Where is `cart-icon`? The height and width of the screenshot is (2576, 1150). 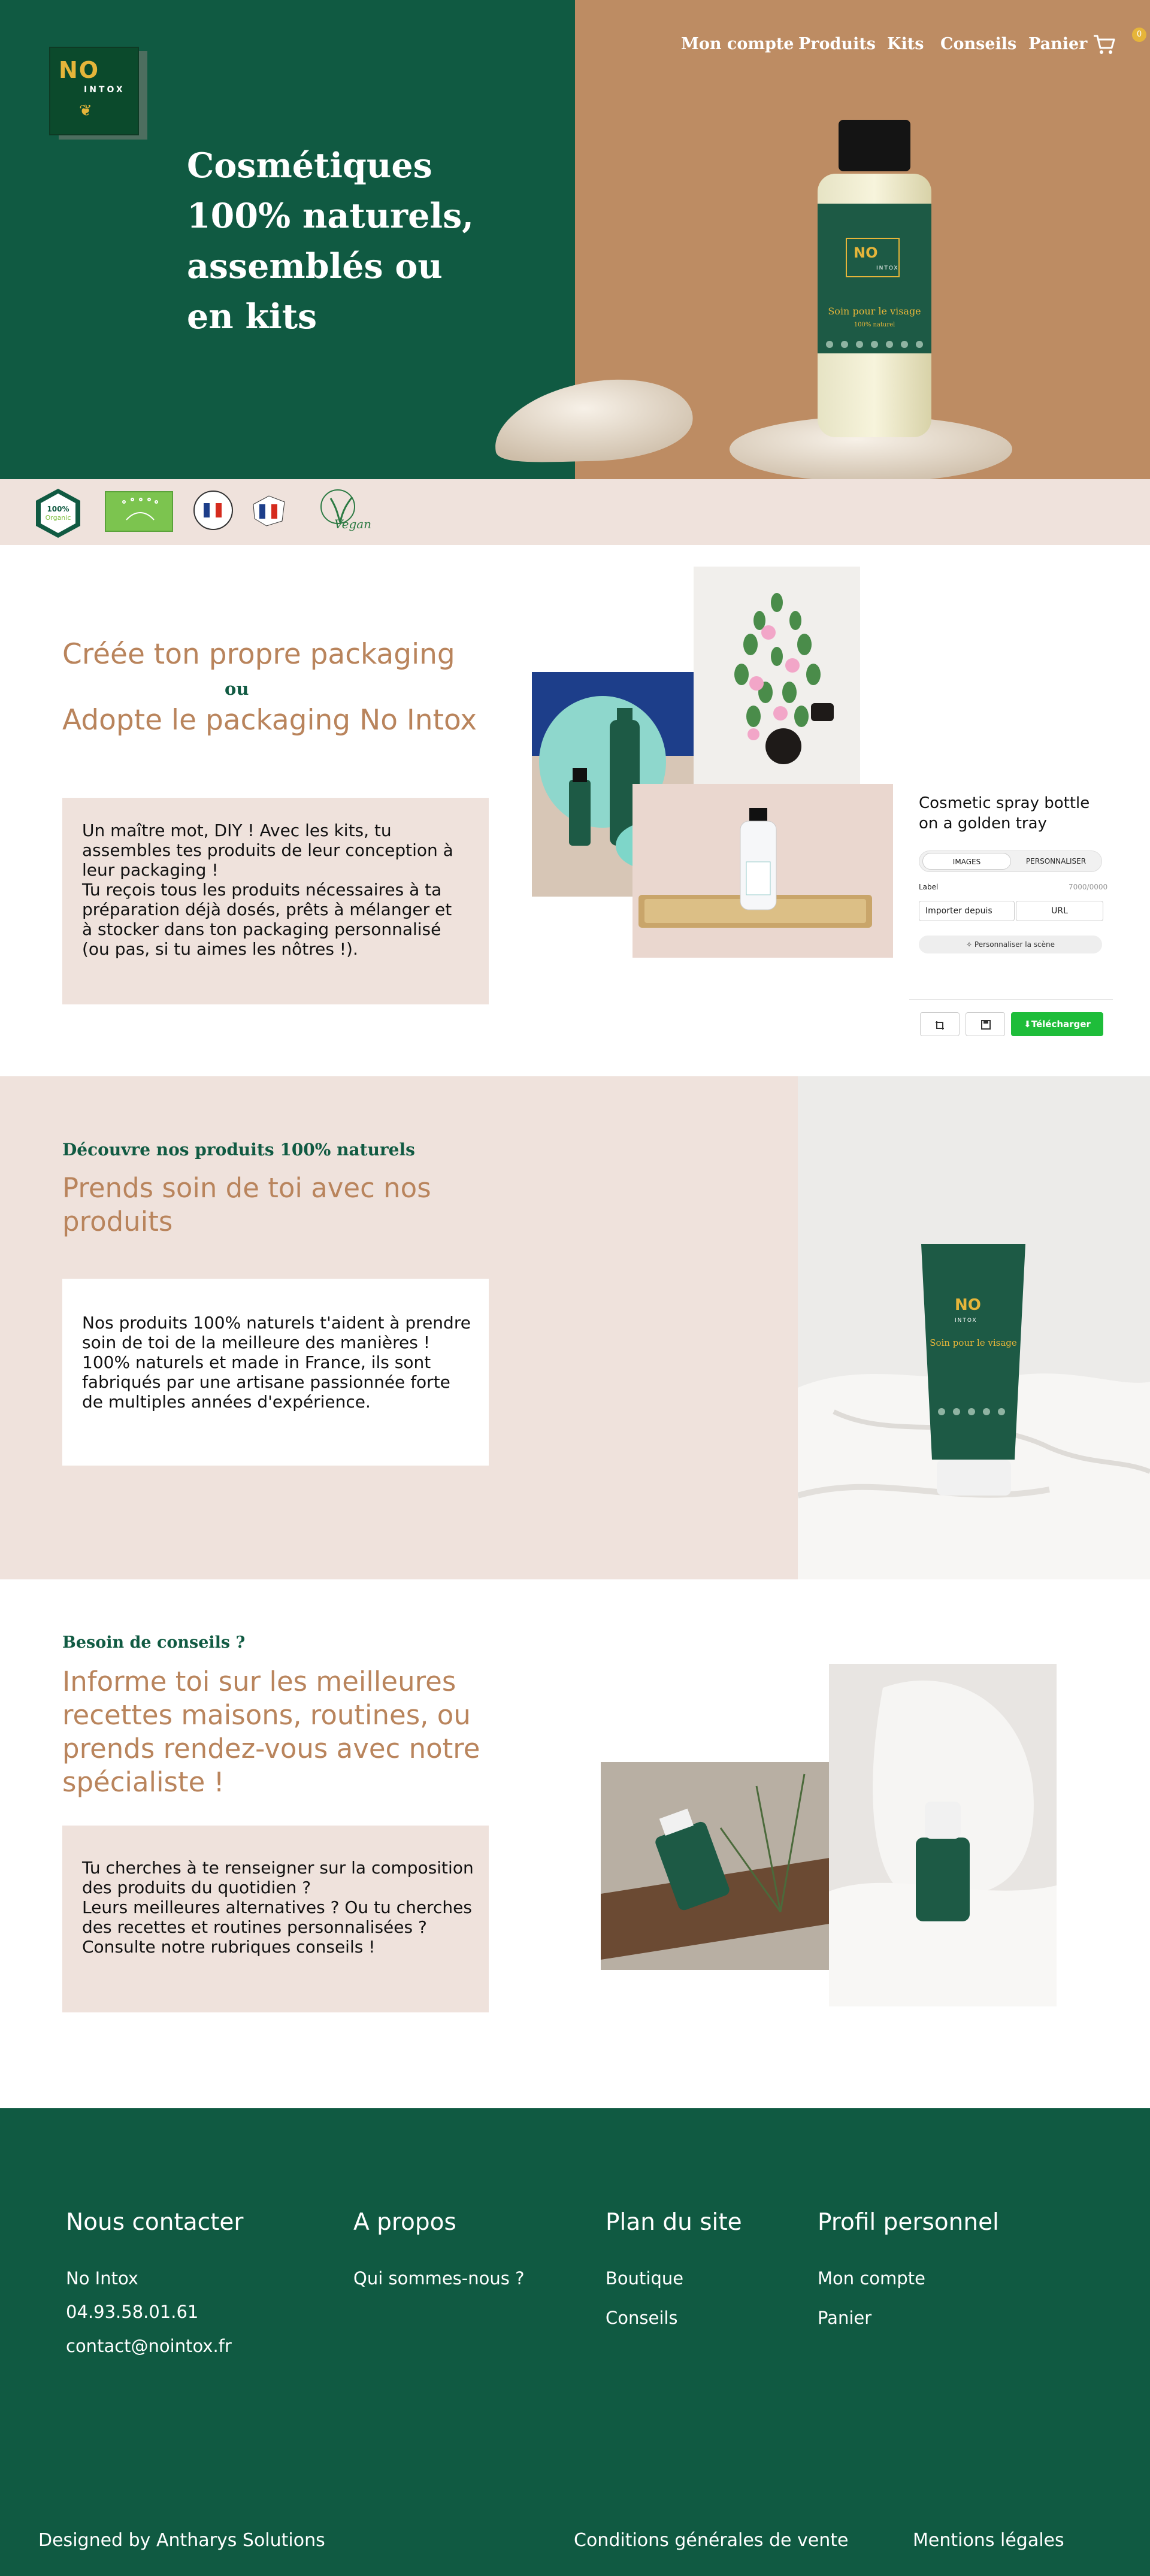 cart-icon is located at coordinates (1104, 44).